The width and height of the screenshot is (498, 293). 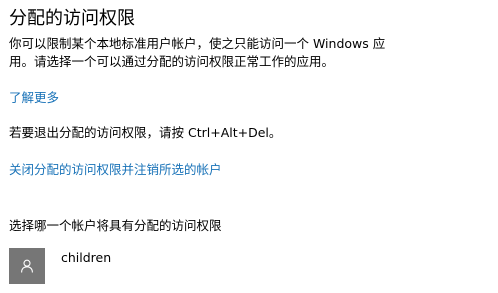 I want to click on account-item-children: children, so click(x=159, y=266).